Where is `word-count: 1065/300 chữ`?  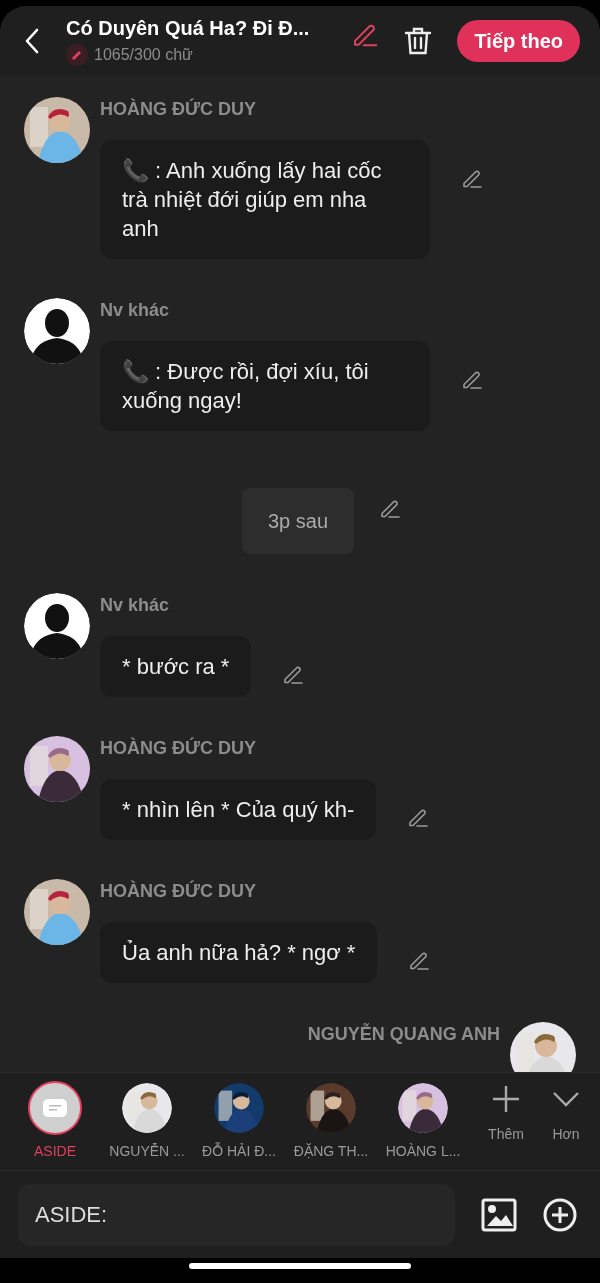
word-count: 1065/300 chữ is located at coordinates (143, 55).